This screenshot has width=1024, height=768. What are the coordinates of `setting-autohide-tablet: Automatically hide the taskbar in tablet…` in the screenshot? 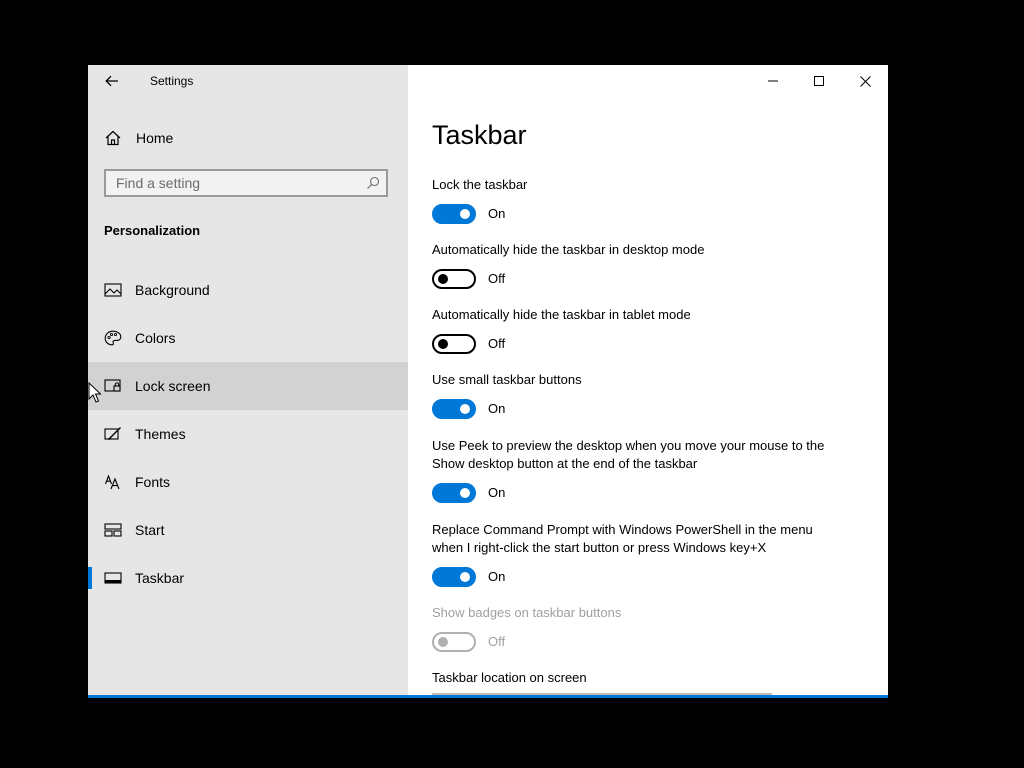 It's located at (652, 331).